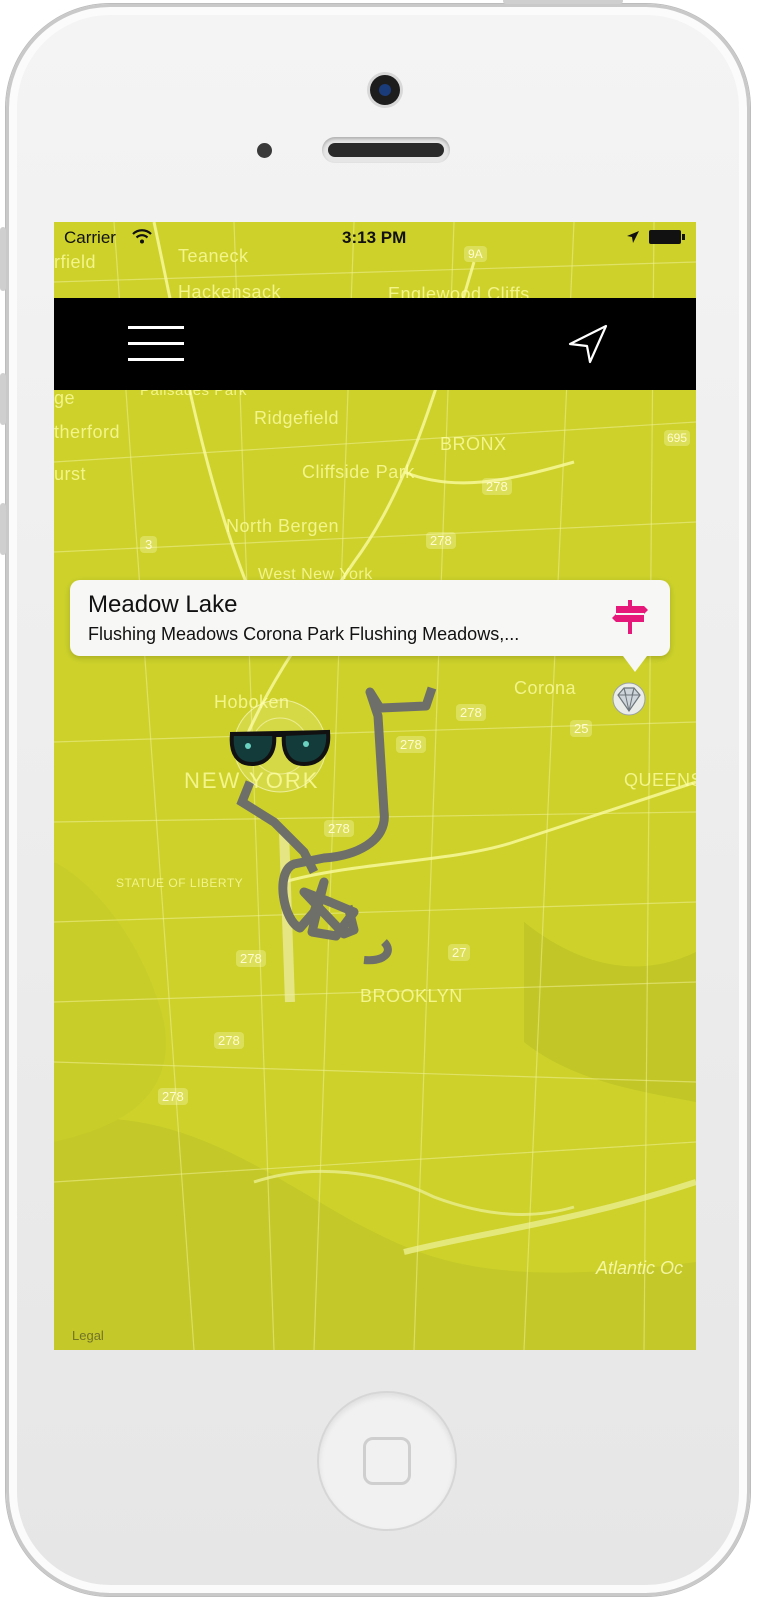  What do you see at coordinates (90, 237) in the screenshot?
I see `carrier-label: Carrier` at bounding box center [90, 237].